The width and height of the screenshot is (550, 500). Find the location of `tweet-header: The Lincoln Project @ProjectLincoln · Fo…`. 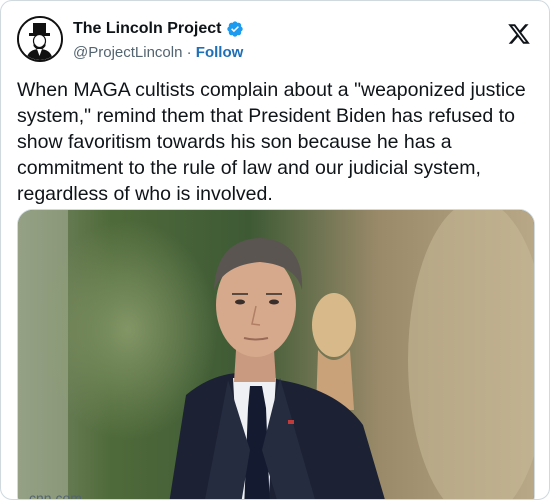

tweet-header: The Lincoln Project @ProjectLincoln · Fo… is located at coordinates (275, 38).